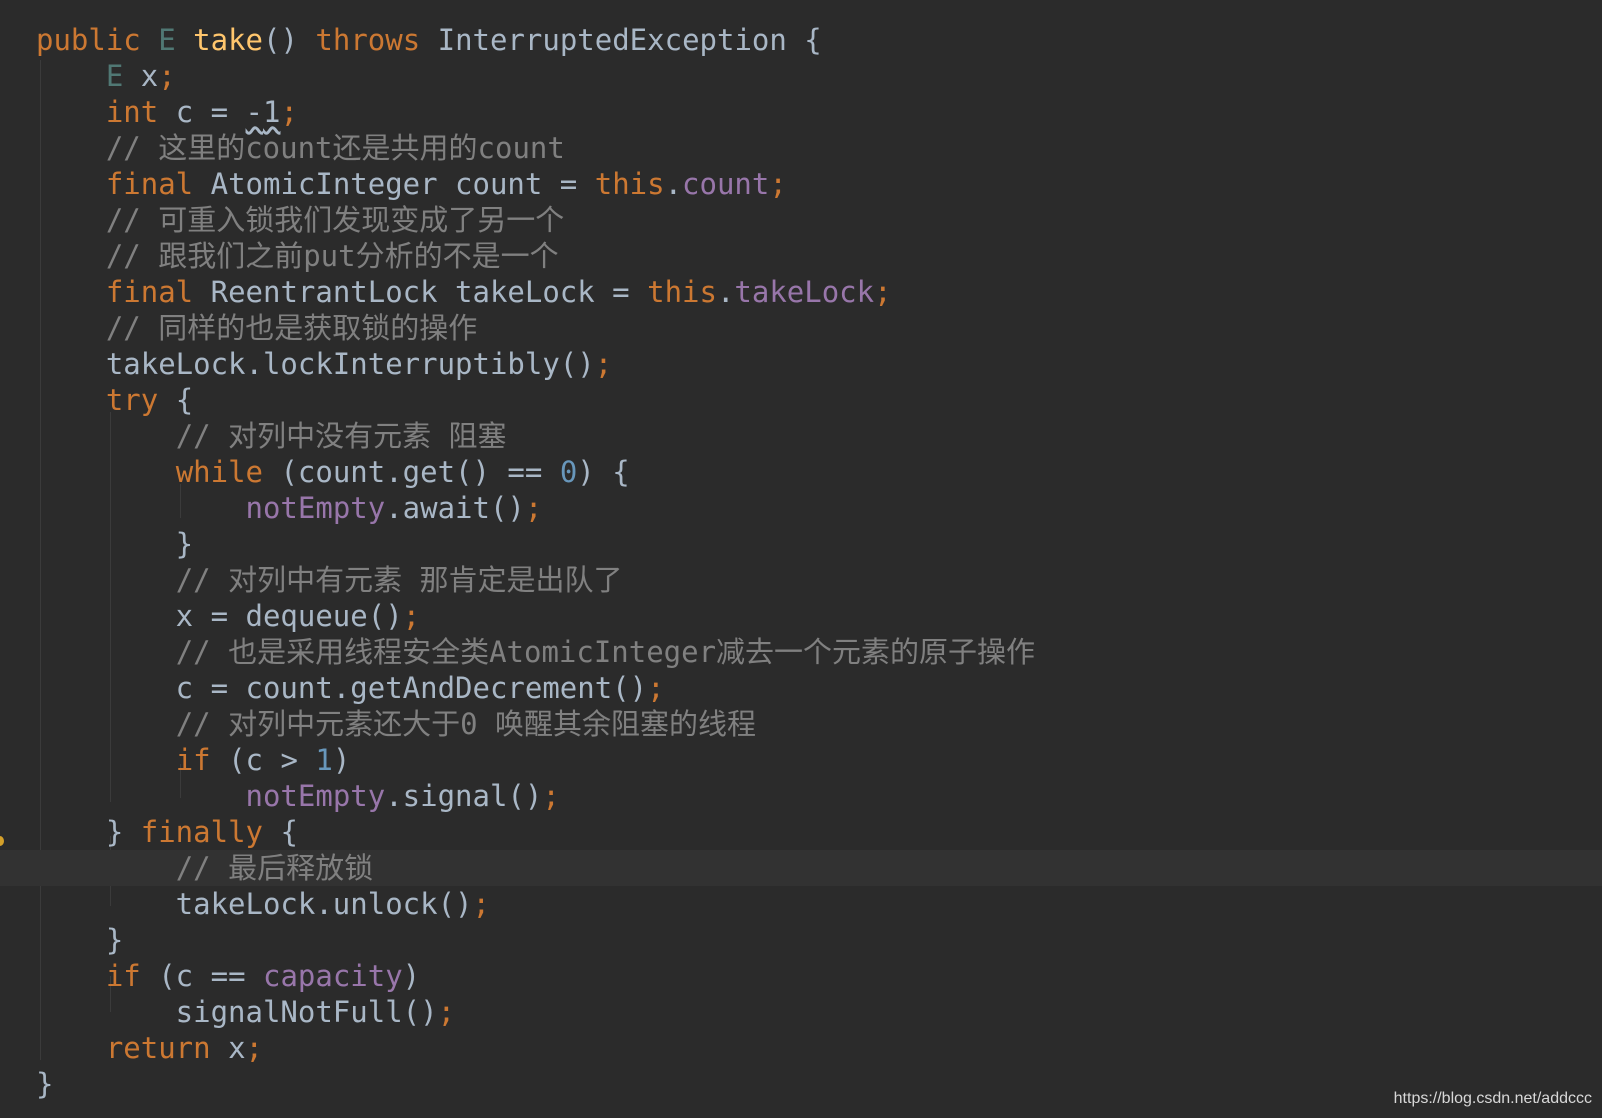  I want to click on code-line: // 对列中有元素 那肯定是出队了, so click(399, 580).